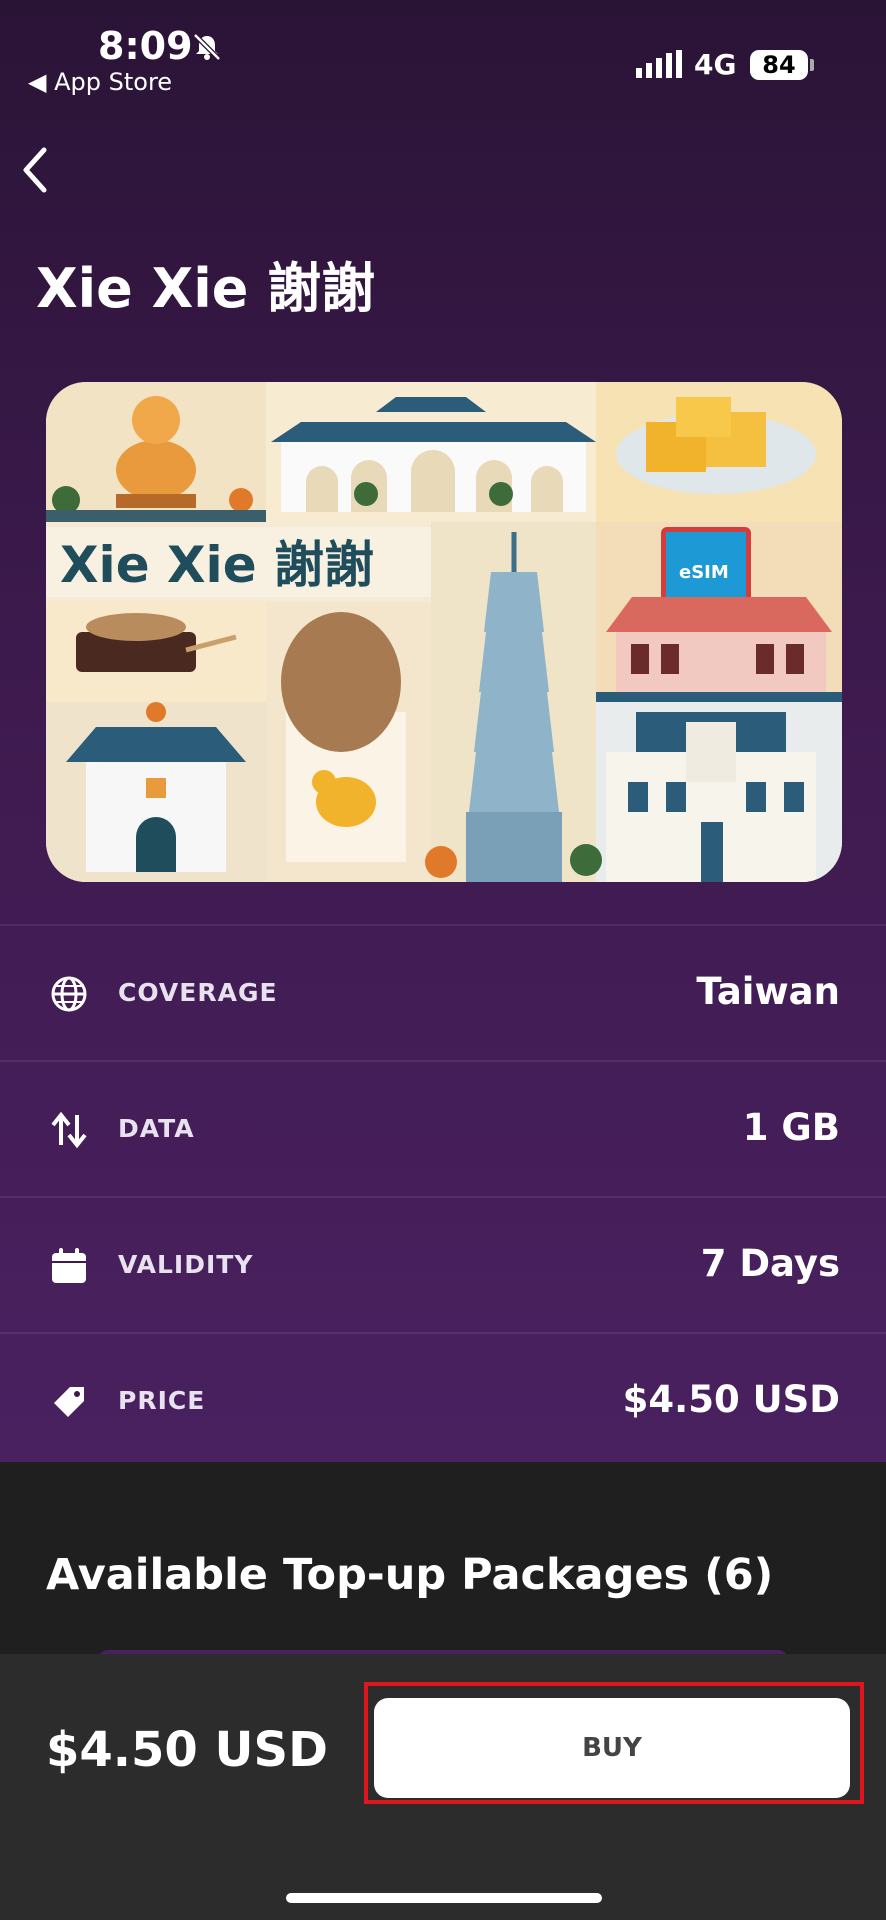  I want to click on back-app-label: App Store, so click(113, 82).